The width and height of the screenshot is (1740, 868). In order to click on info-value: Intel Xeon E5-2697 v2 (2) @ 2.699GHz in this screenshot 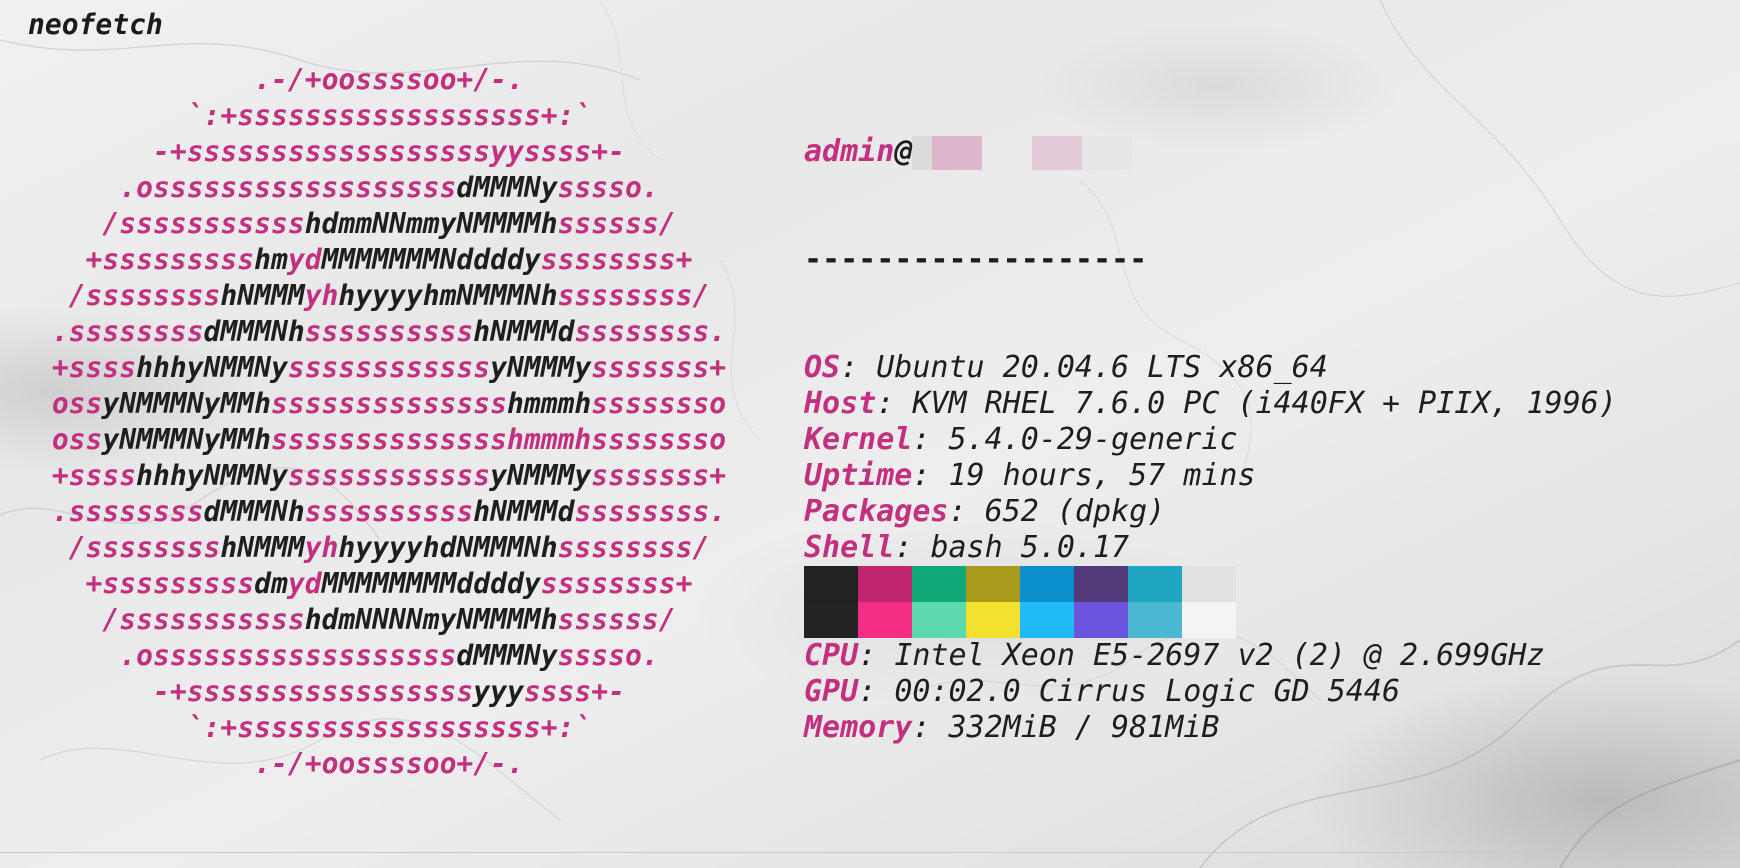, I will do `click(1219, 655)`.